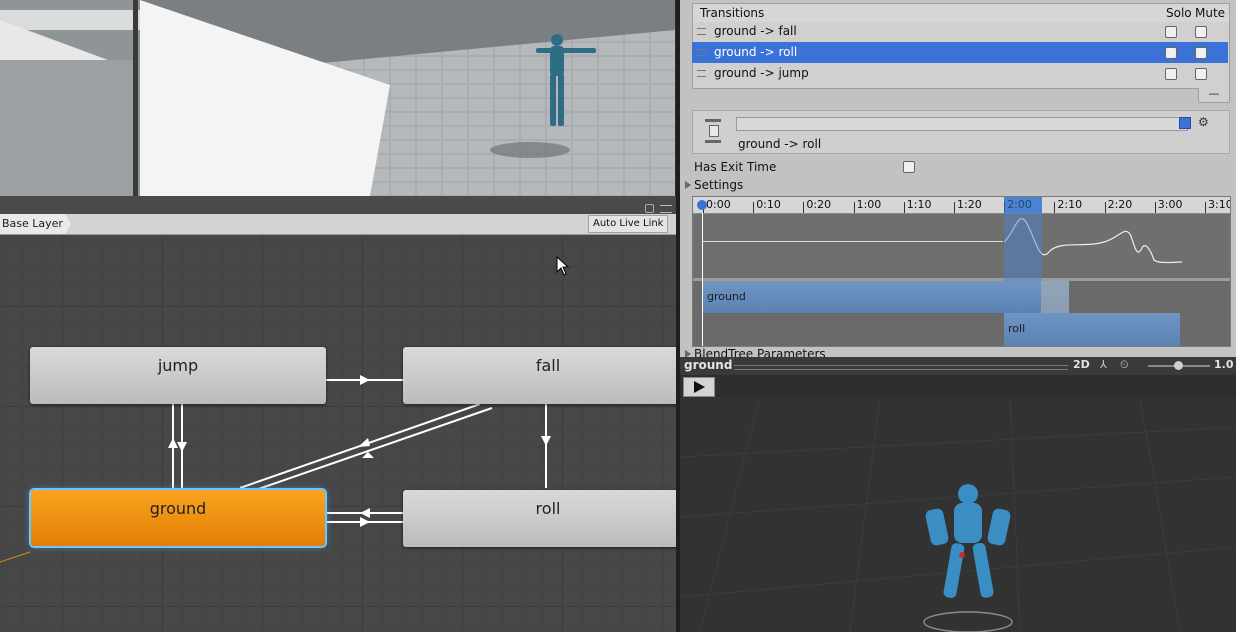  Describe the element at coordinates (1120, 204) in the screenshot. I see `ruler-tick-label: 2:20` at that location.